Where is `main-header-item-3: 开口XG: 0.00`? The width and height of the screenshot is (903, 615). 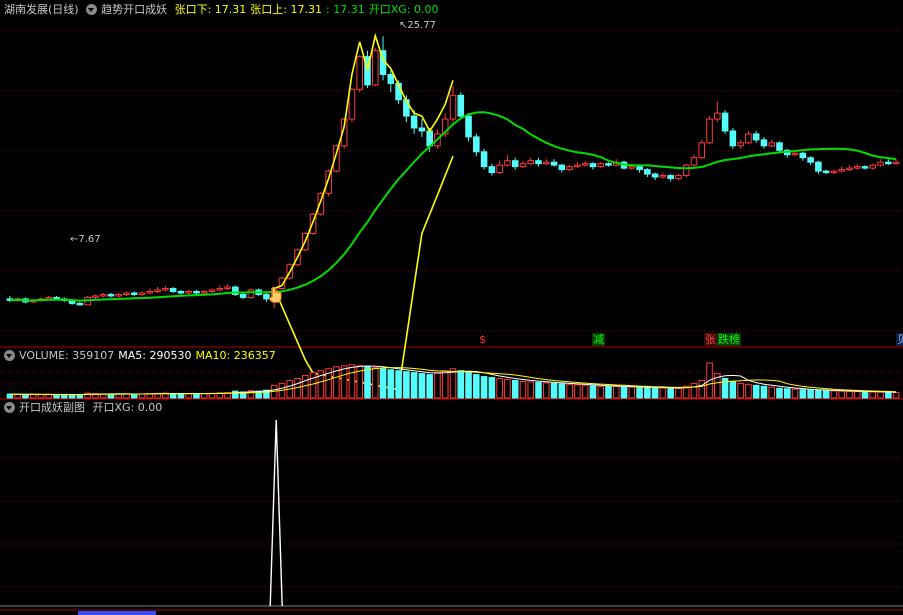 main-header-item-3: 开口XG: 0.00 is located at coordinates (403, 9).